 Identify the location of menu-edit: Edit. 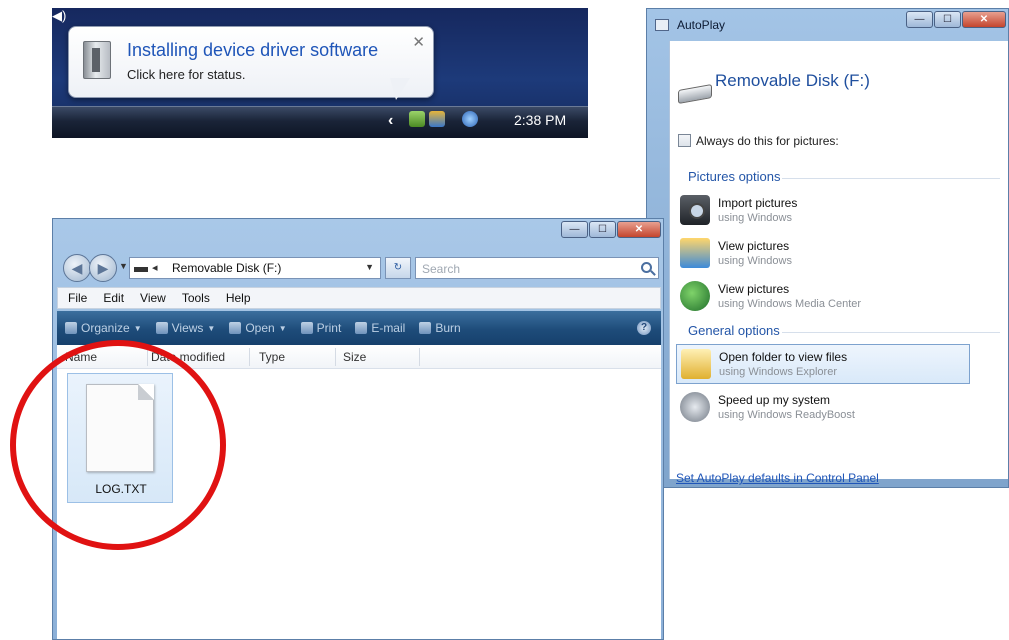
(113, 298).